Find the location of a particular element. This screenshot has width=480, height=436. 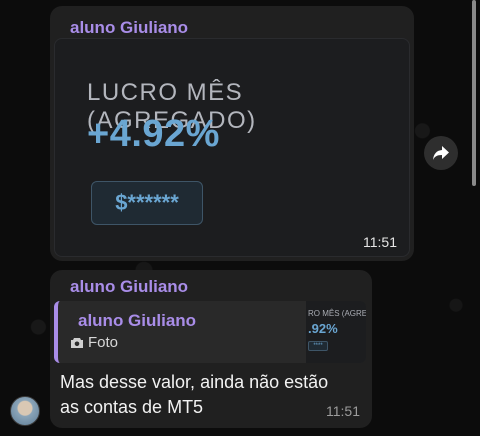

reply-type: Foto is located at coordinates (94, 342).